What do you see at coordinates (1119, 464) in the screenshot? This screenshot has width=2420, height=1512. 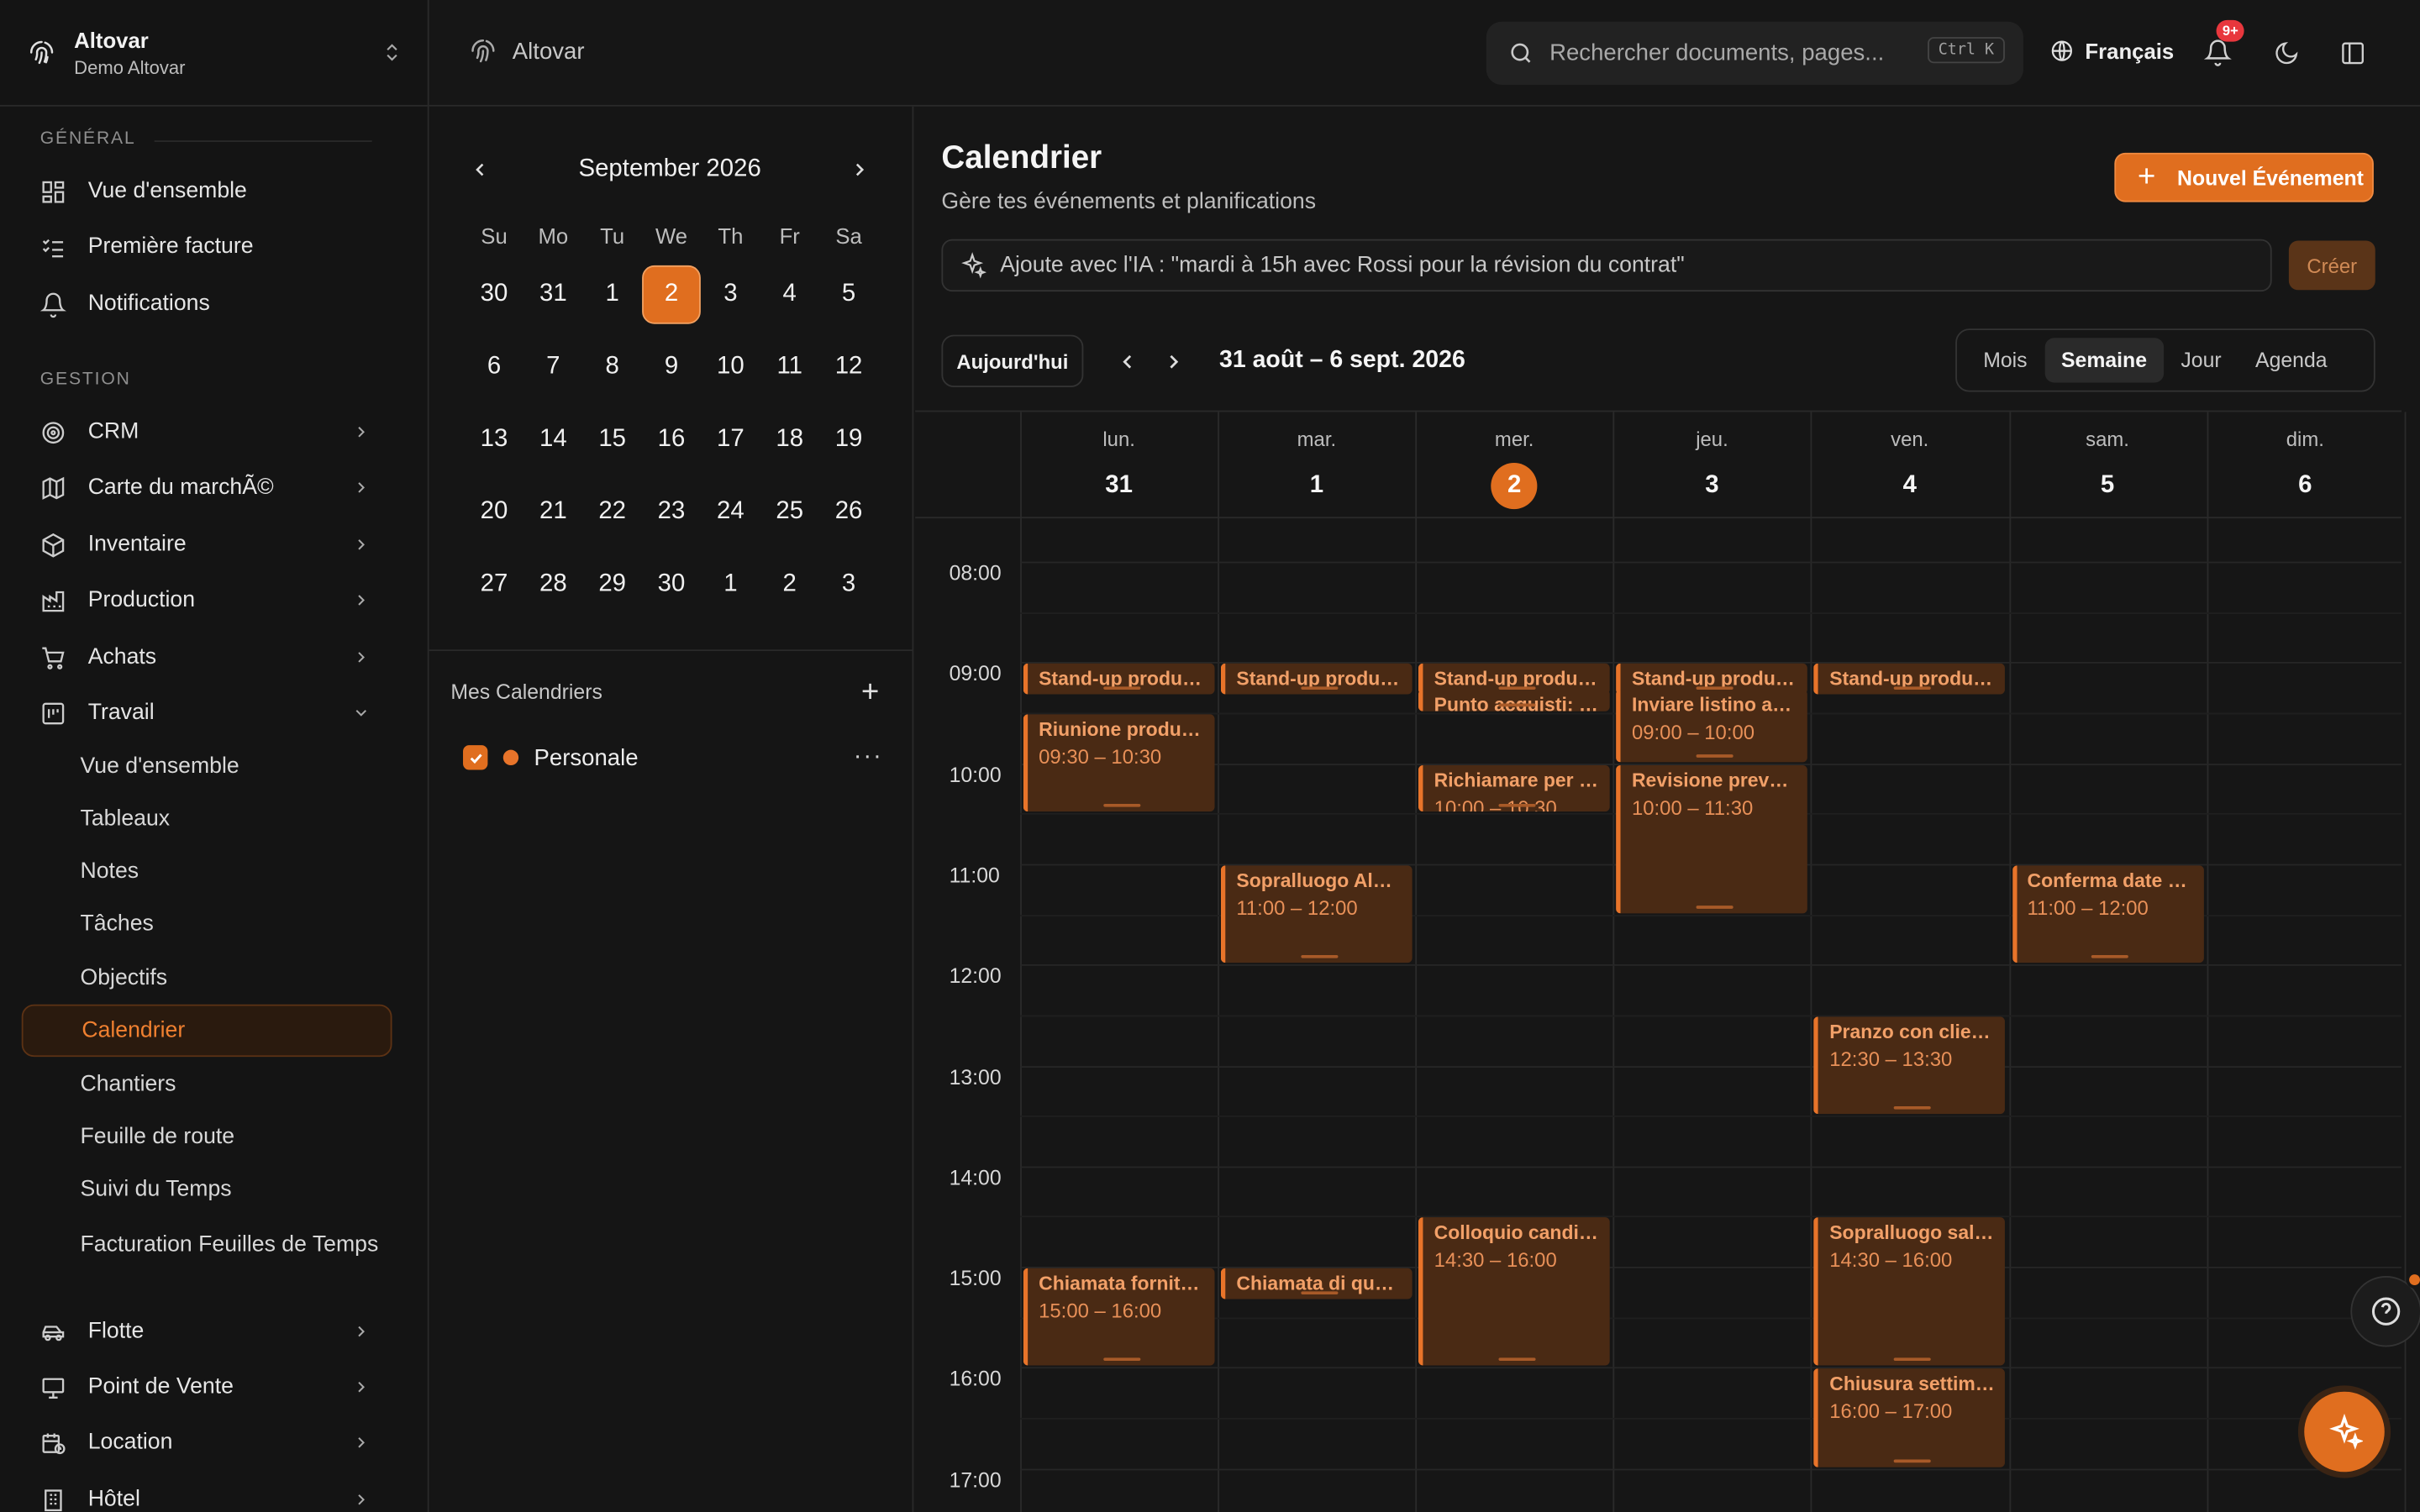 I see `day-header: lun. 31` at bounding box center [1119, 464].